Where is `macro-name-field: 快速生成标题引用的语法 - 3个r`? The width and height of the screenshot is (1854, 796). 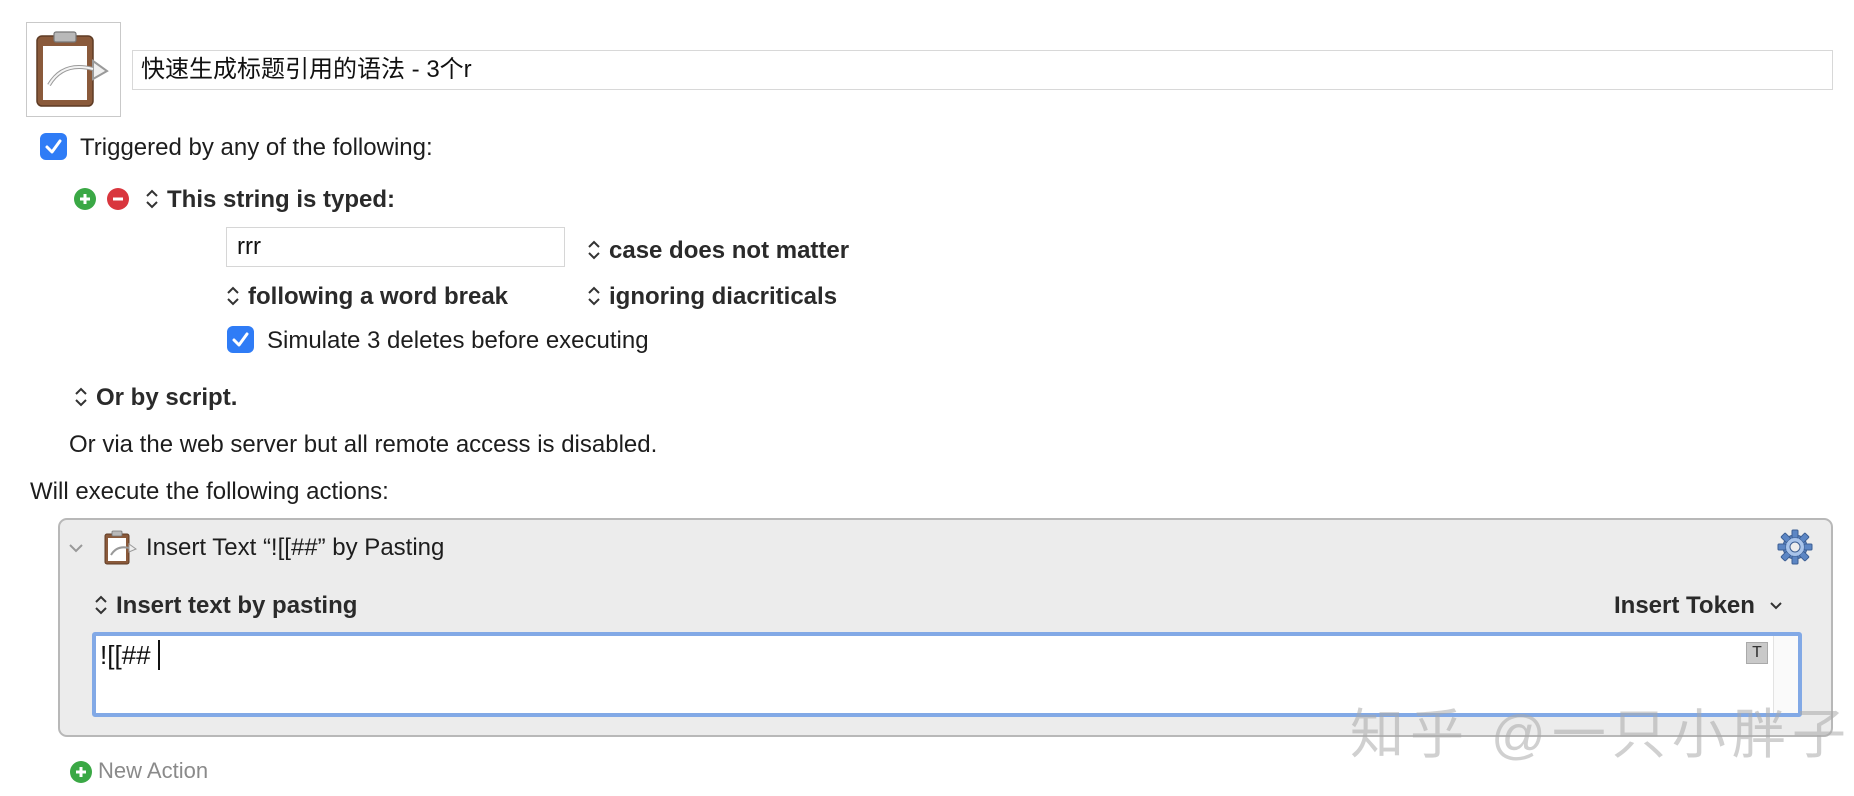 macro-name-field: 快速生成标题引用的语法 - 3个r is located at coordinates (982, 70).